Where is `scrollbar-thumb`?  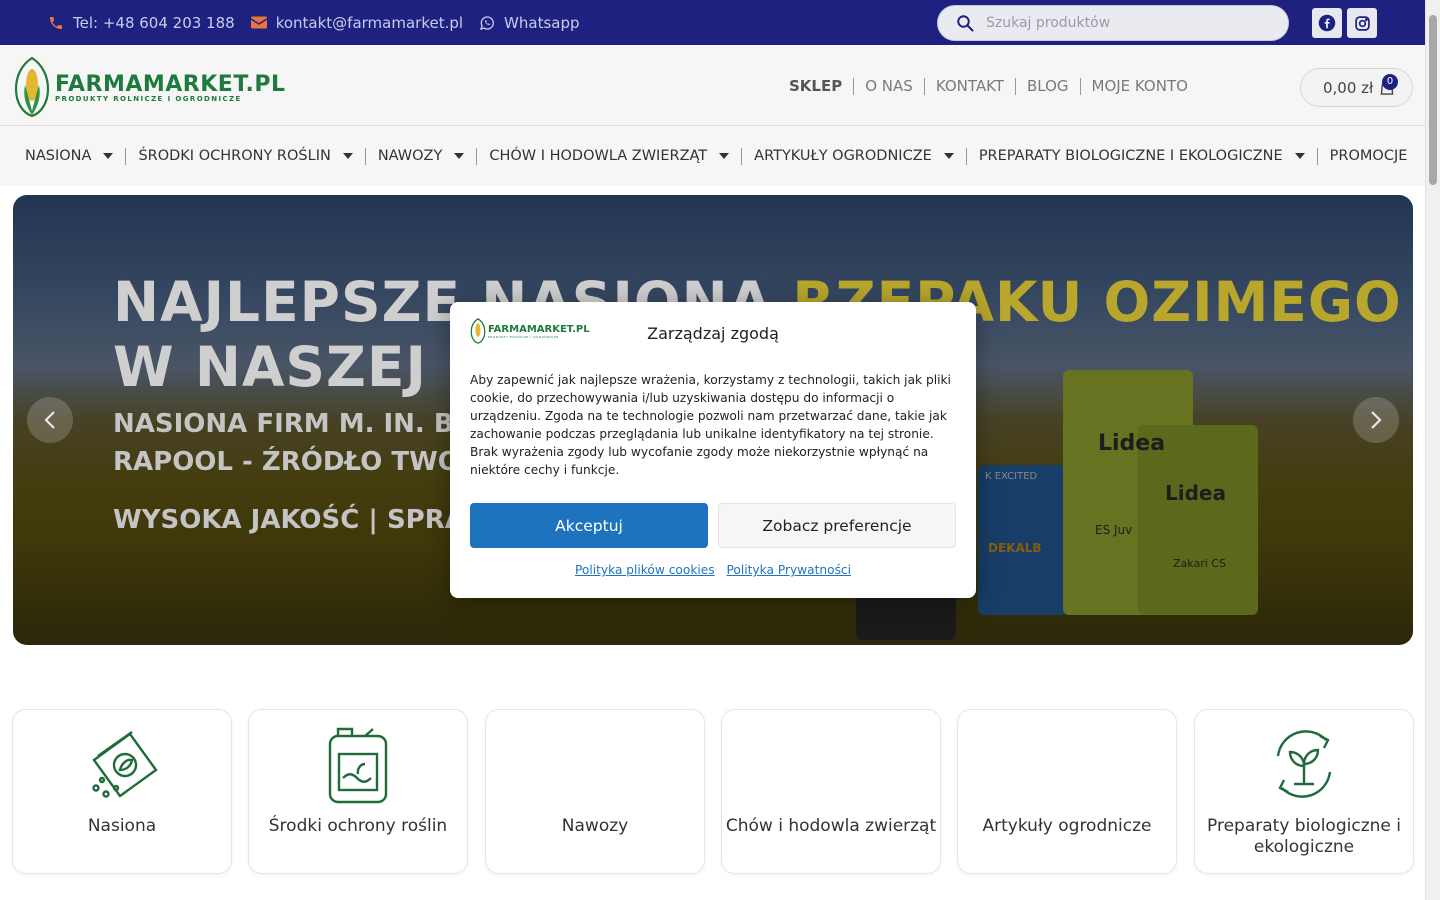
scrollbar-thumb is located at coordinates (1433, 100).